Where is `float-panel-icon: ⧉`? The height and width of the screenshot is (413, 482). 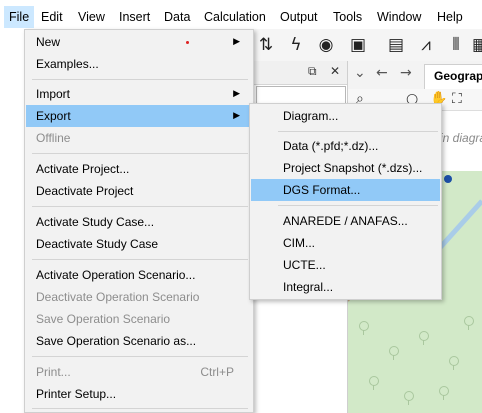
float-panel-icon: ⧉ is located at coordinates (312, 71).